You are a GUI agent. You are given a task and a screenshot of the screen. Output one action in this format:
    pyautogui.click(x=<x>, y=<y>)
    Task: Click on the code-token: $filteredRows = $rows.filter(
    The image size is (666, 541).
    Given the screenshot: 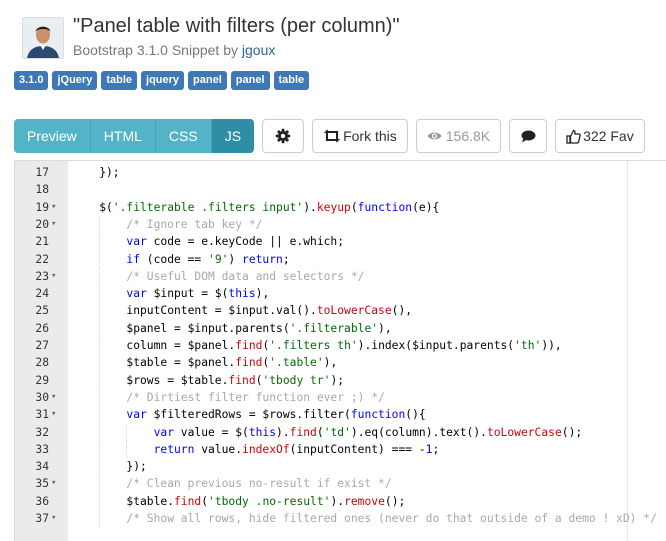 What is the action you would take?
    pyautogui.click(x=248, y=415)
    